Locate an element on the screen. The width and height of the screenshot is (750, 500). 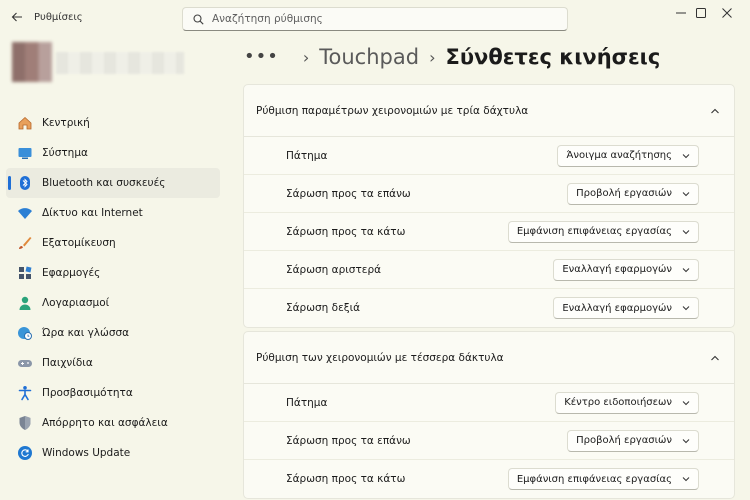
person-icon is located at coordinates (25, 303).